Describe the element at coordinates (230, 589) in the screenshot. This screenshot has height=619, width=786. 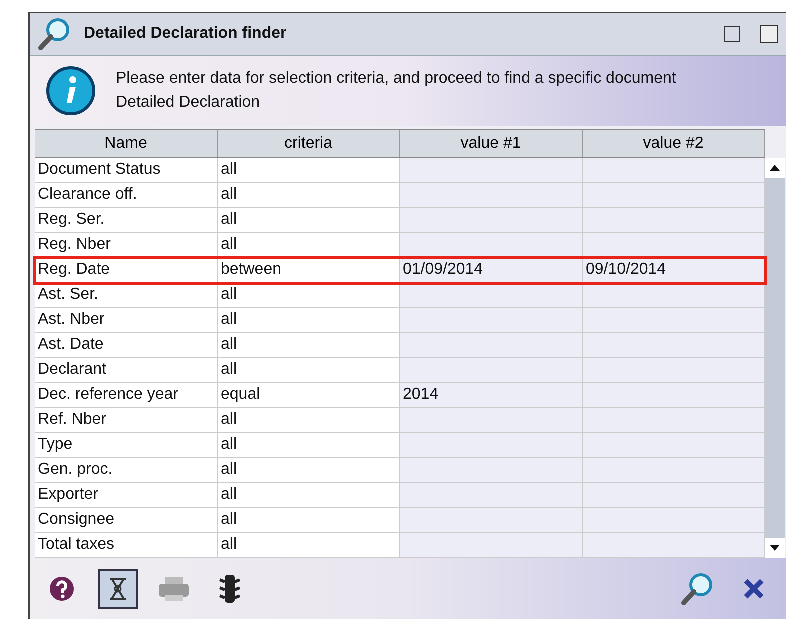
I see `traffic-light-icon` at that location.